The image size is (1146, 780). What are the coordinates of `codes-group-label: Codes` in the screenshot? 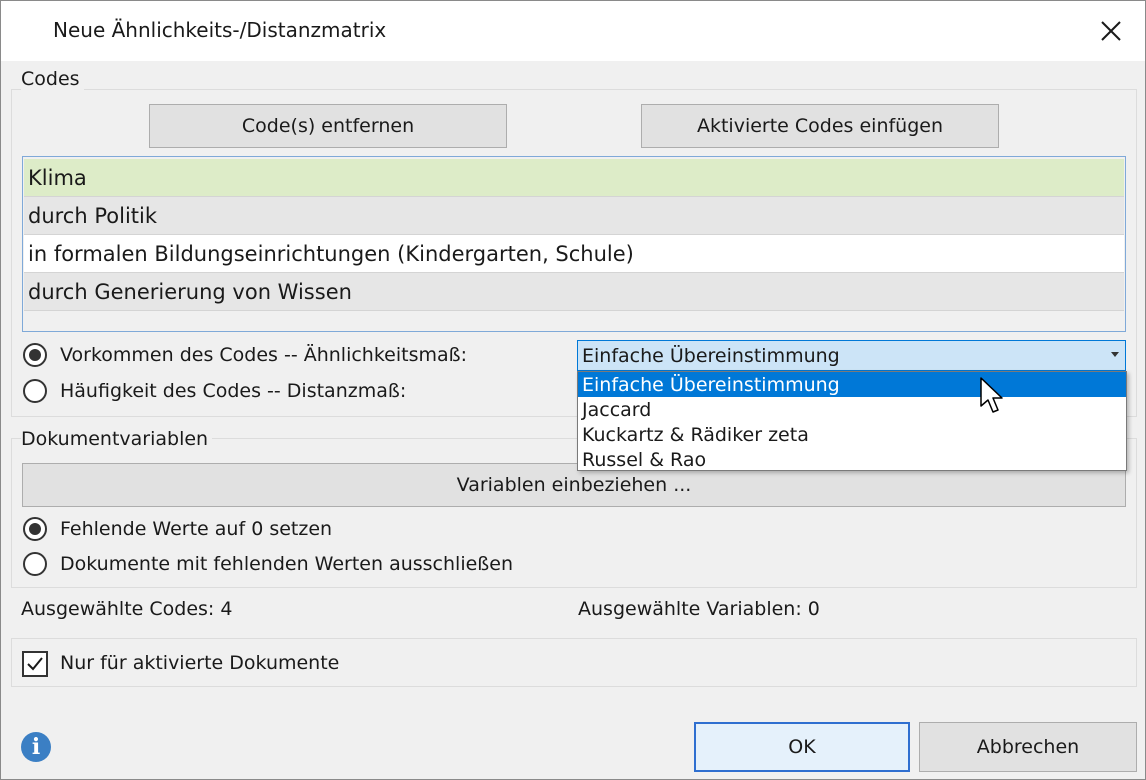 It's located at (52, 79).